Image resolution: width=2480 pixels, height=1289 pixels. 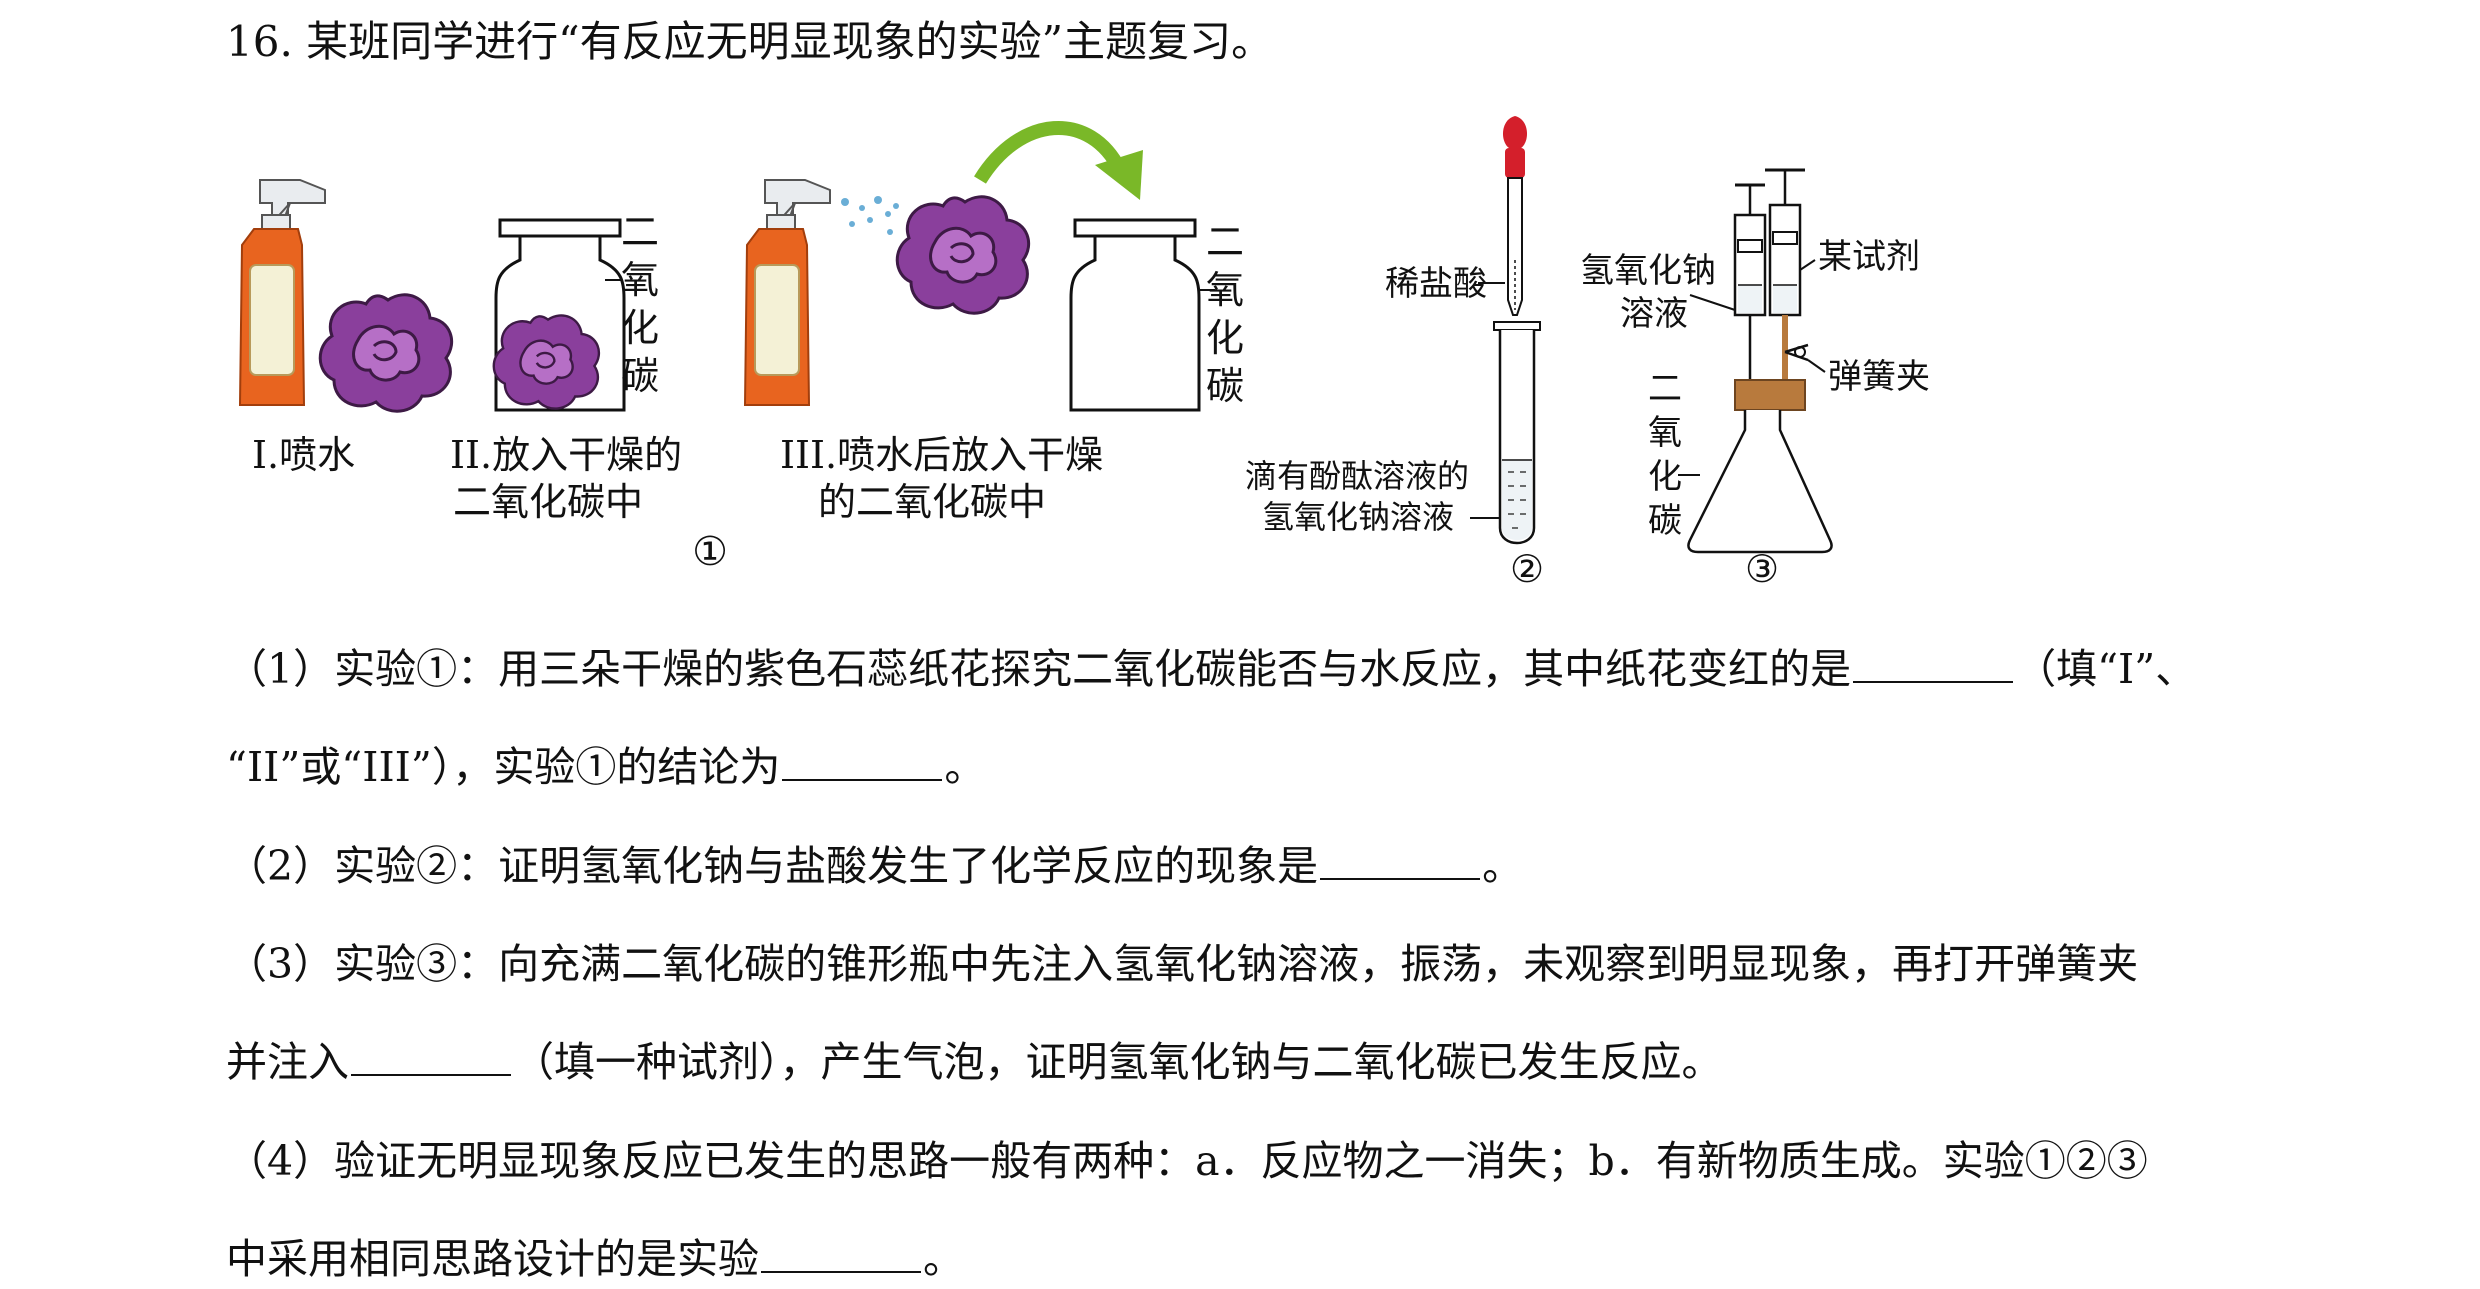 I want to click on experiment-3-number: ③, so click(x=1762, y=569).